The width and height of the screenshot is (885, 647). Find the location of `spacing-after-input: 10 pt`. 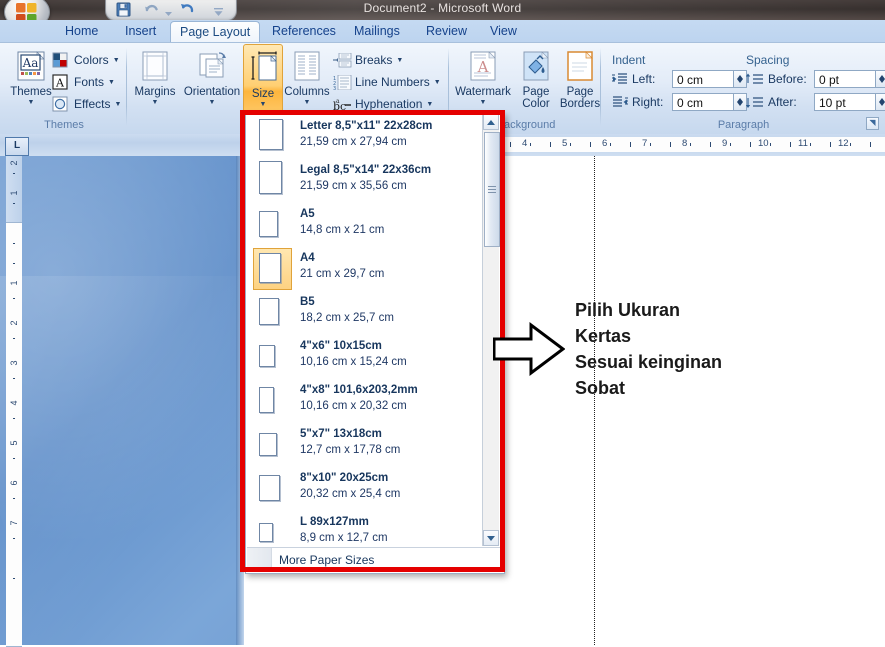

spacing-after-input: 10 pt is located at coordinates (845, 102).